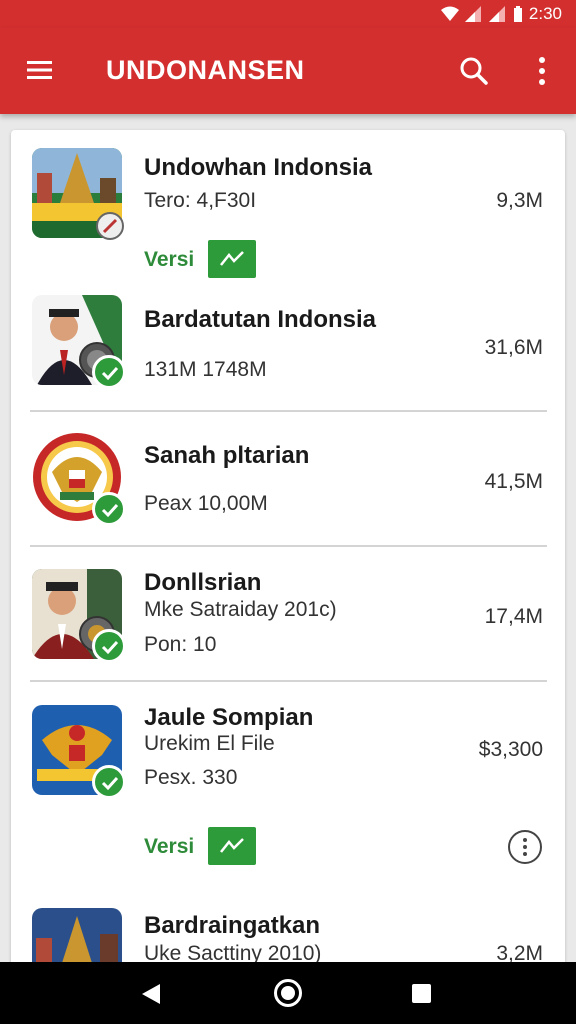 This screenshot has height=1024, width=576. What do you see at coordinates (472, 14) in the screenshot?
I see `signal-icon` at bounding box center [472, 14].